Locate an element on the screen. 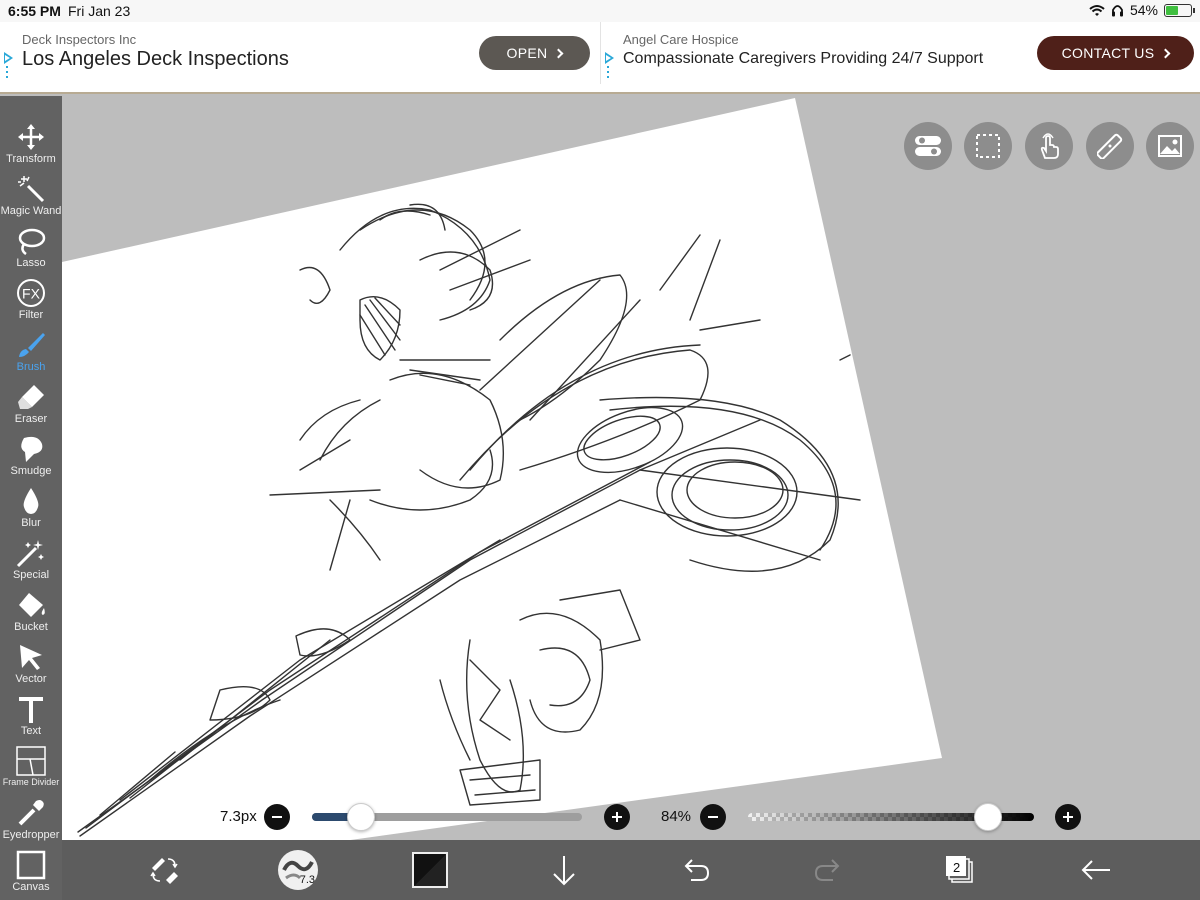 The image size is (1200, 900). tool-lasso: Lasso is located at coordinates (31, 252).